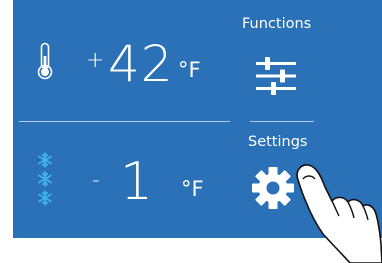  I want to click on thermometer-icon, so click(45, 61).